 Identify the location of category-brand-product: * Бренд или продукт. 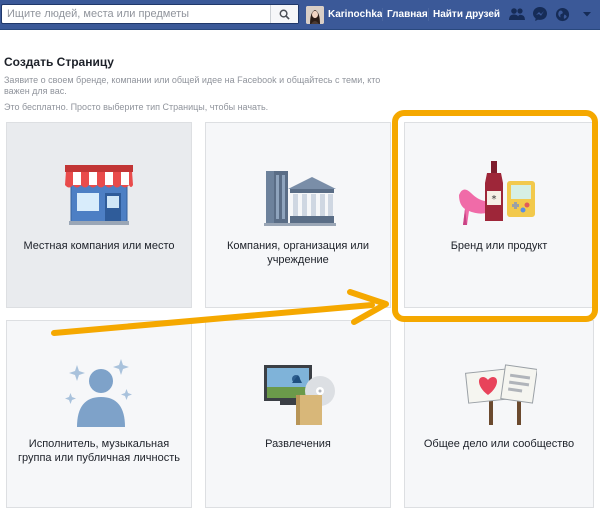
(499, 215).